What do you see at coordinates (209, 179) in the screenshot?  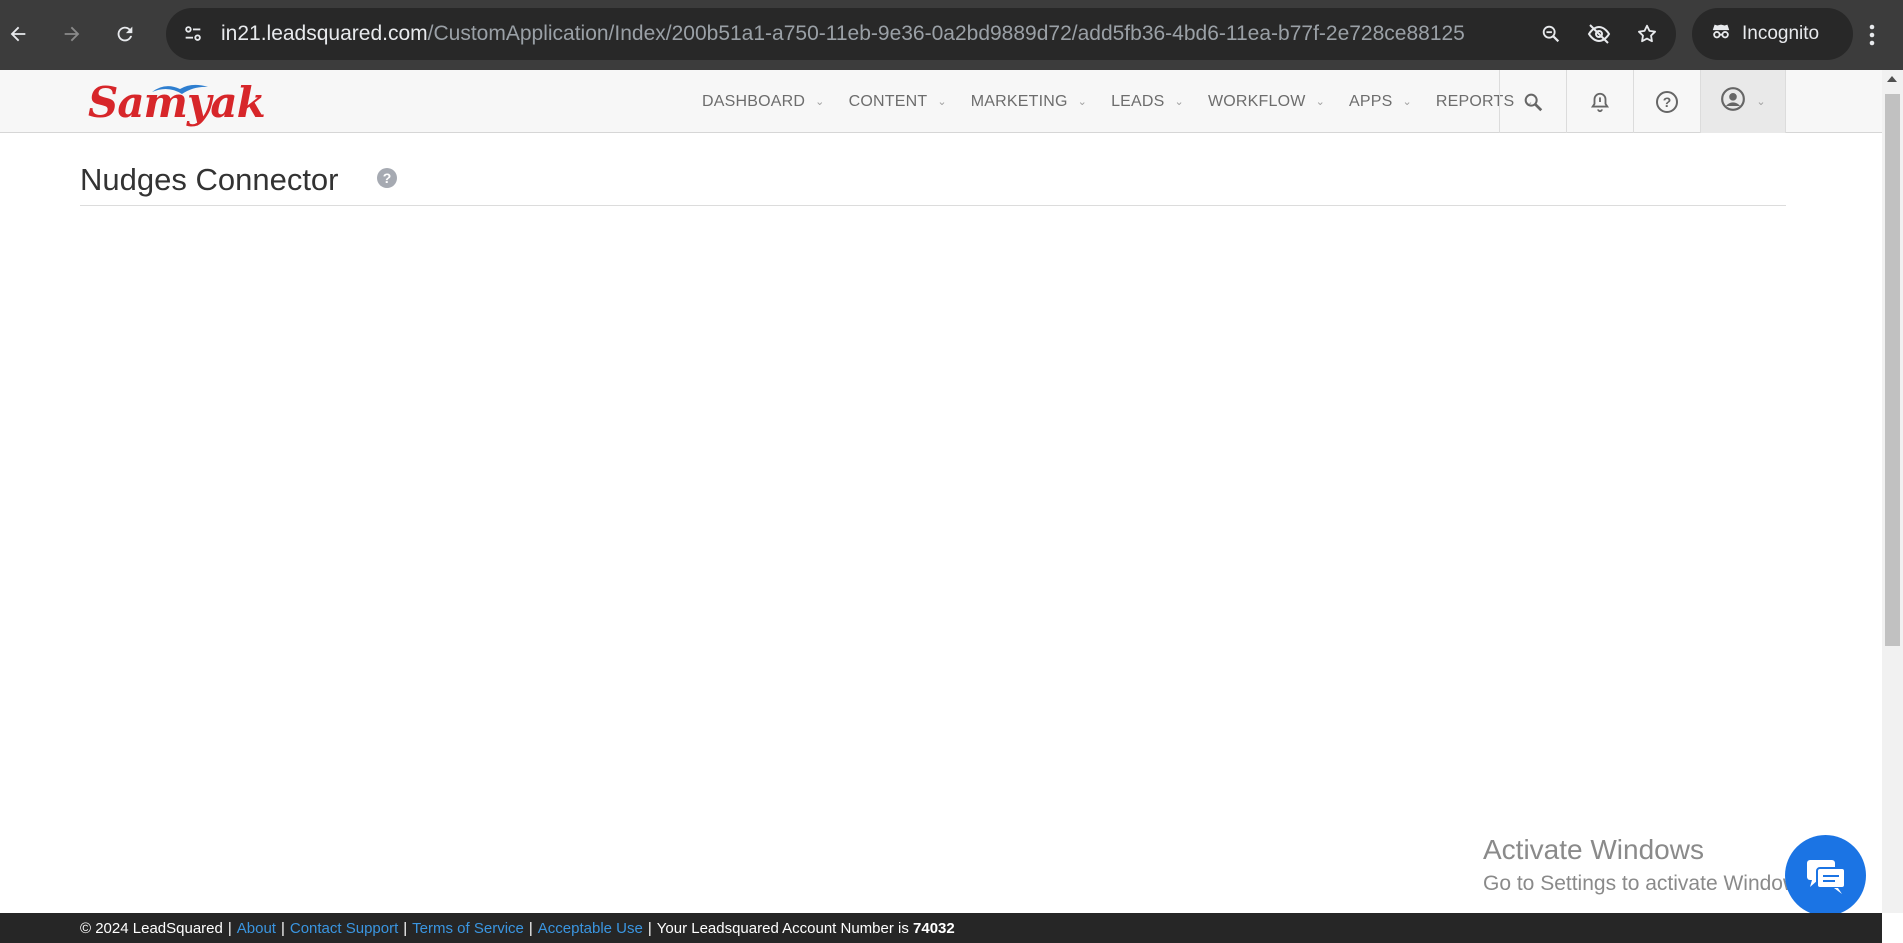 I see `page-title: Nudges Connector` at bounding box center [209, 179].